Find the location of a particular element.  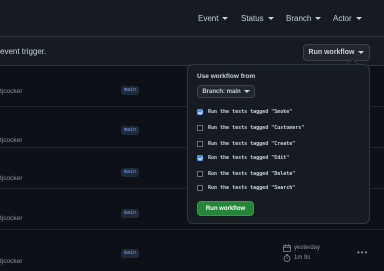

option-label: Run the tests tagged "Smoke" is located at coordinates (250, 111).